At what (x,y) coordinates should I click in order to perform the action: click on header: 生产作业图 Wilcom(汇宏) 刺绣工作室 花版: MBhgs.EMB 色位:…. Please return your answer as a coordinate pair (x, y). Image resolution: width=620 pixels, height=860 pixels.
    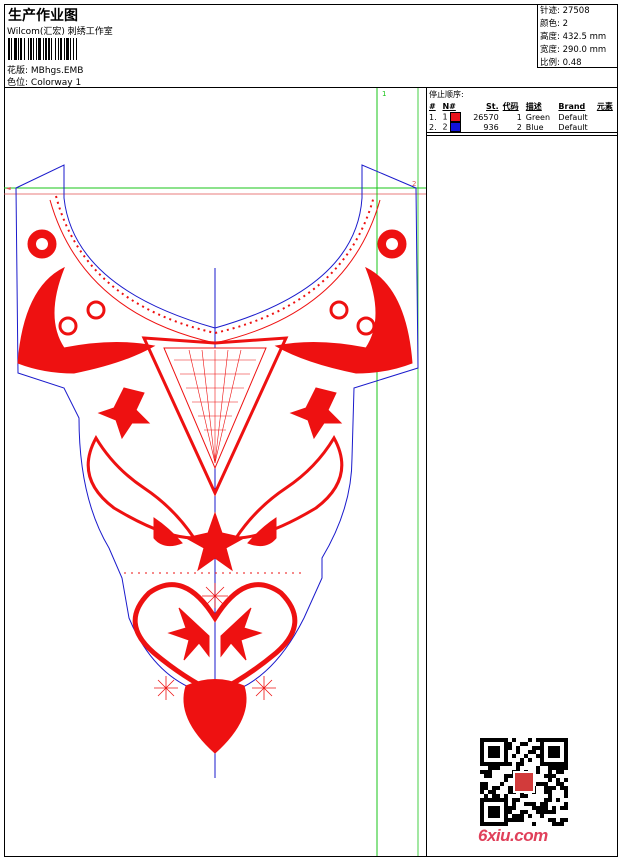
    Looking at the image, I should click on (311, 46).